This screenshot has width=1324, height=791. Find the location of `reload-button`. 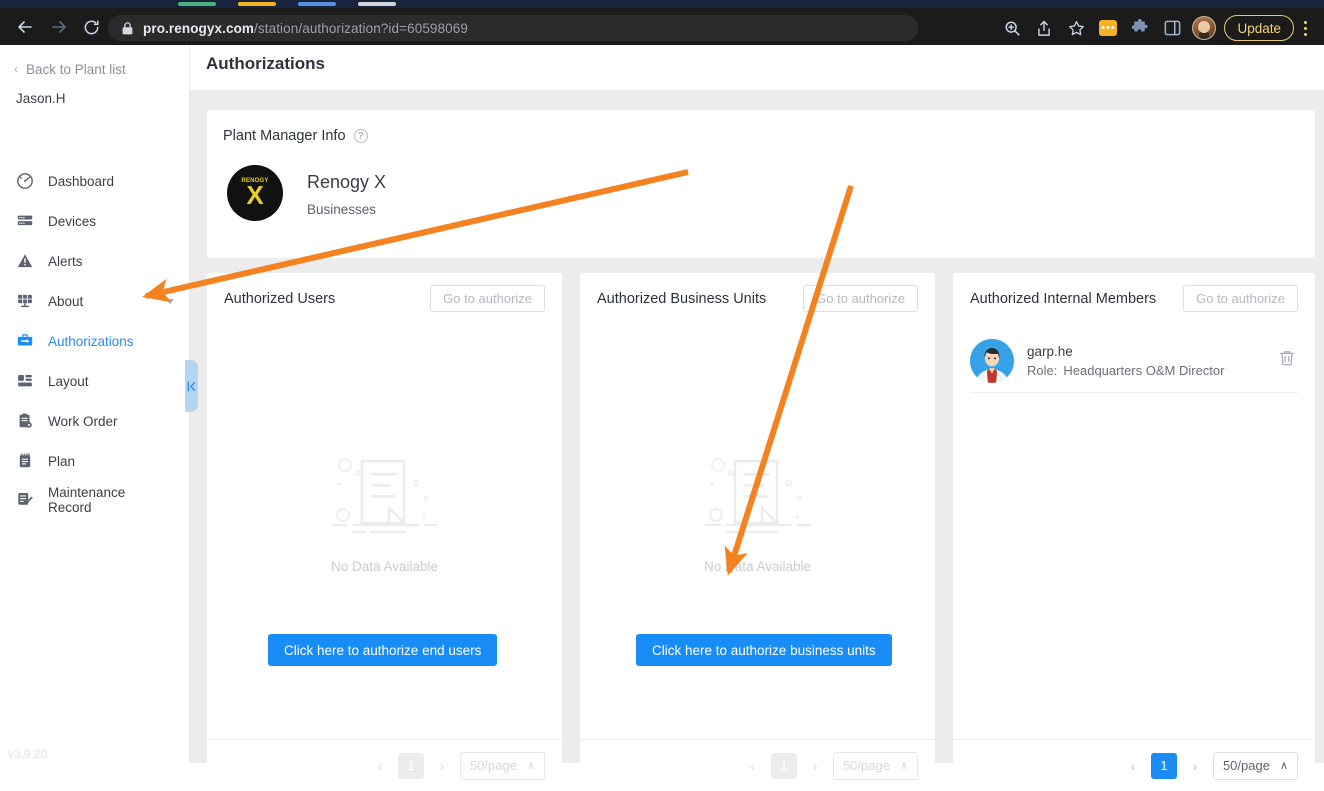

reload-button is located at coordinates (91, 27).